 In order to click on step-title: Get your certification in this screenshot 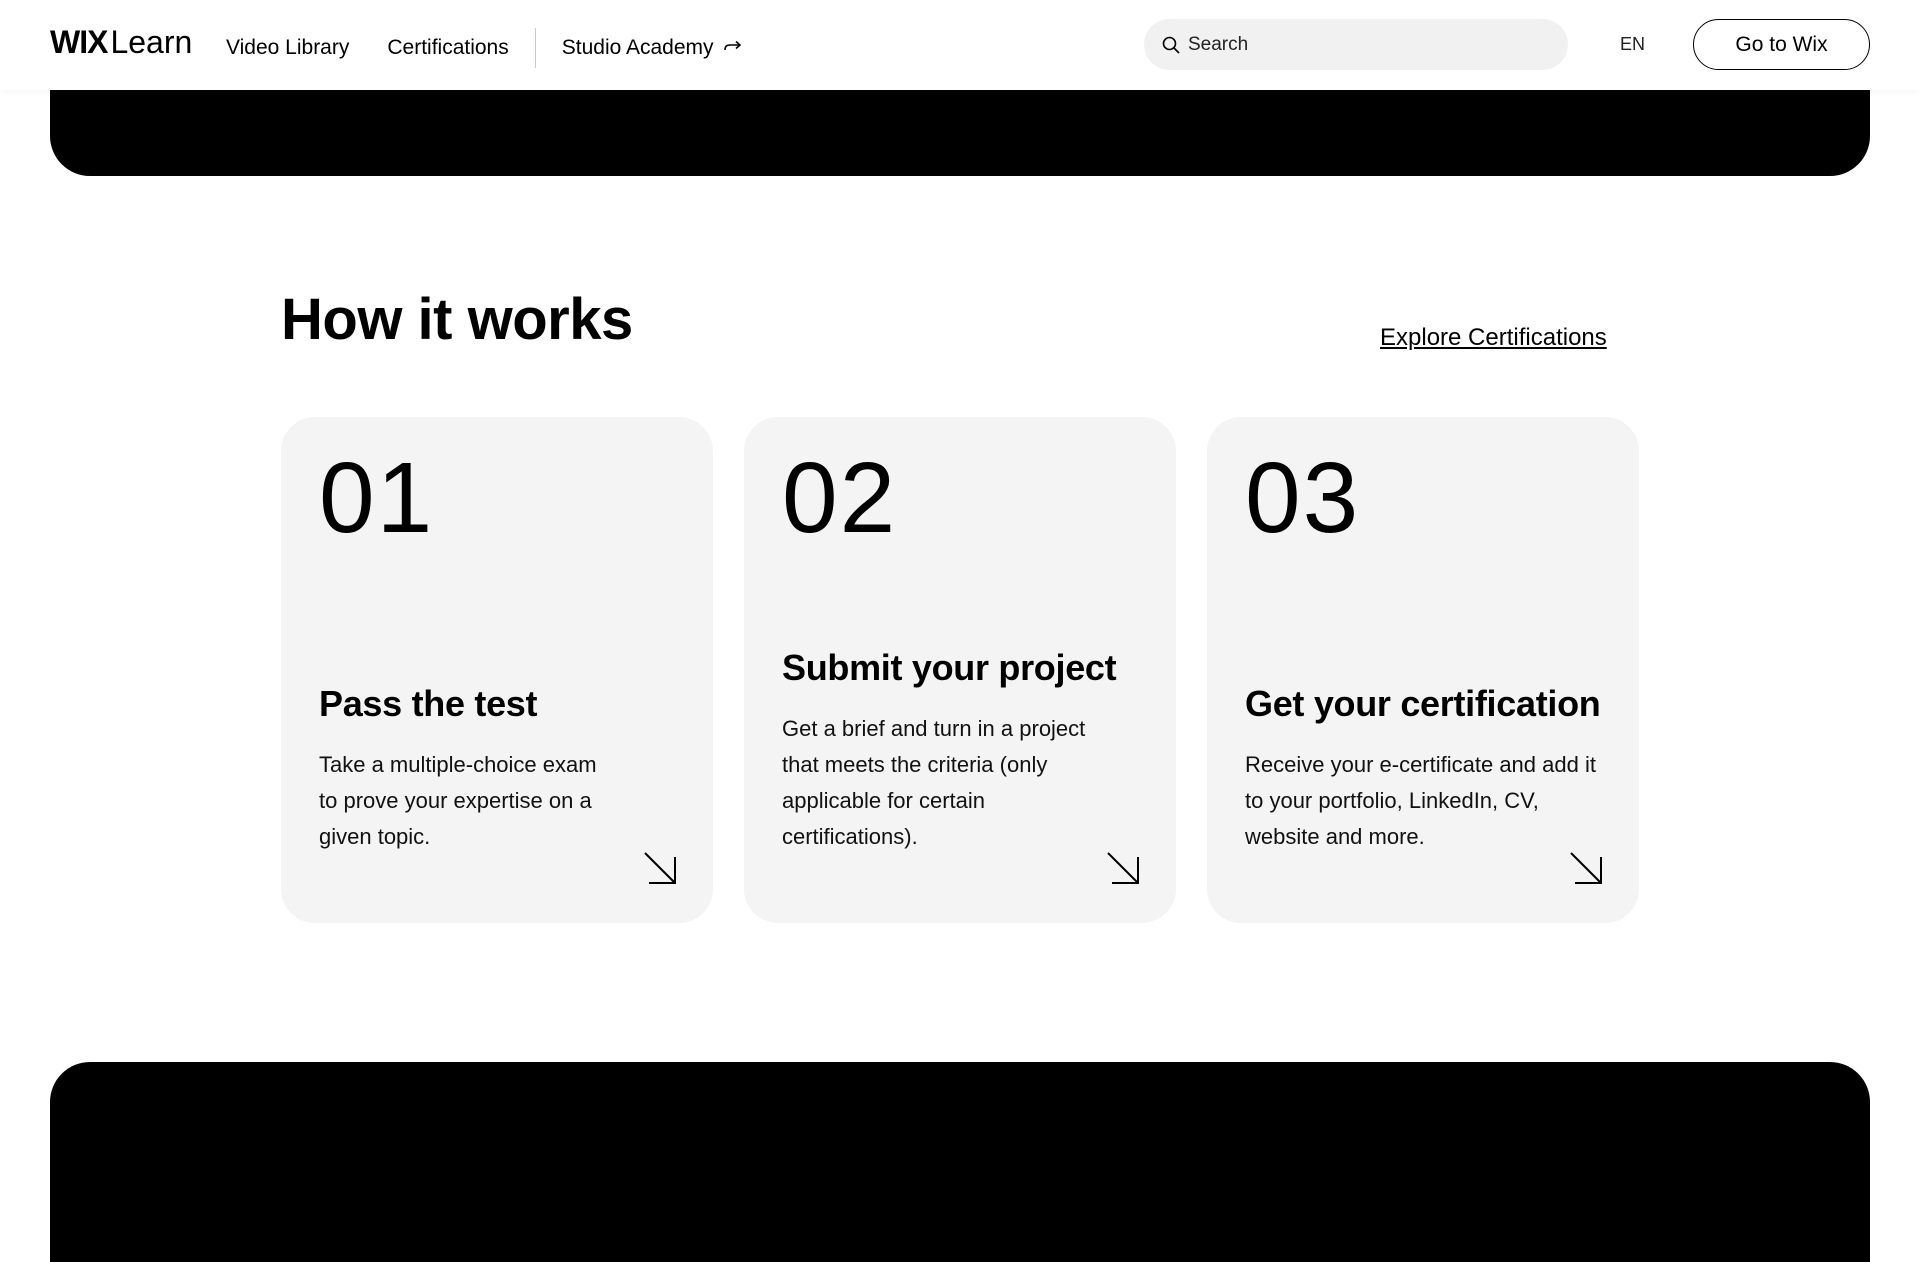, I will do `click(1423, 703)`.